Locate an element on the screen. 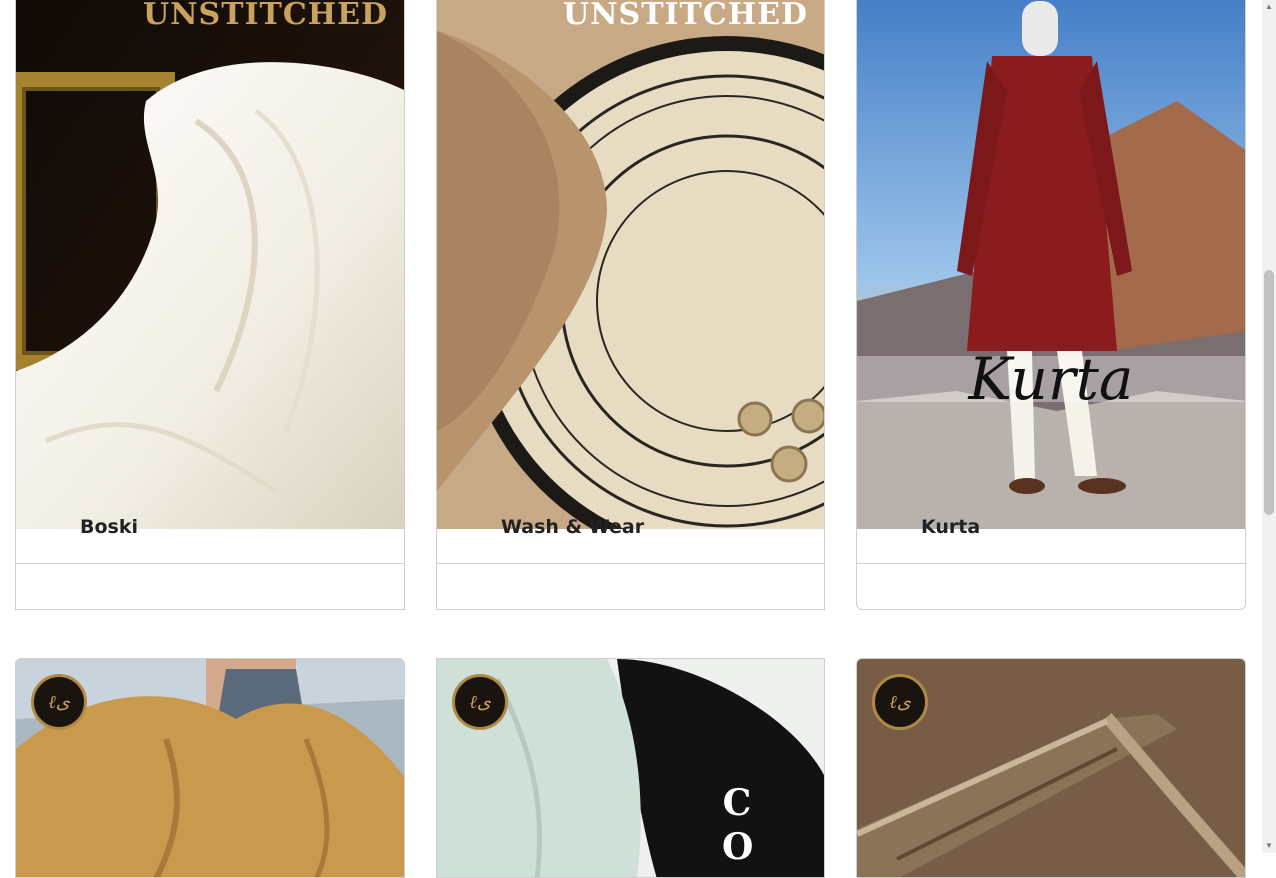 The image size is (1276, 878). product-image-brown-fabric: ℓى is located at coordinates (1051, 768).